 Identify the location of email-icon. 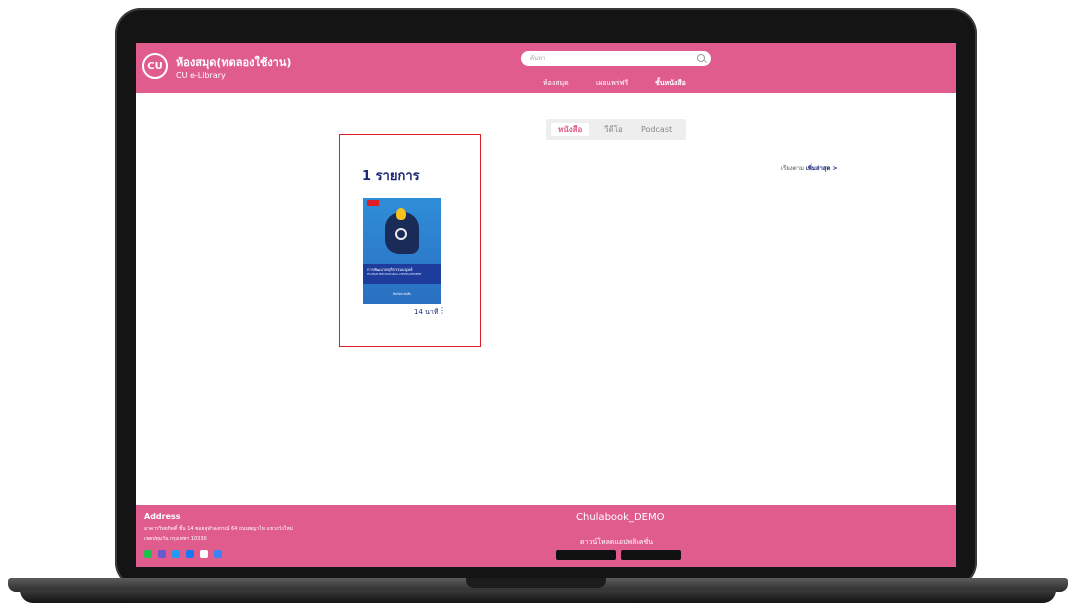
(204, 554).